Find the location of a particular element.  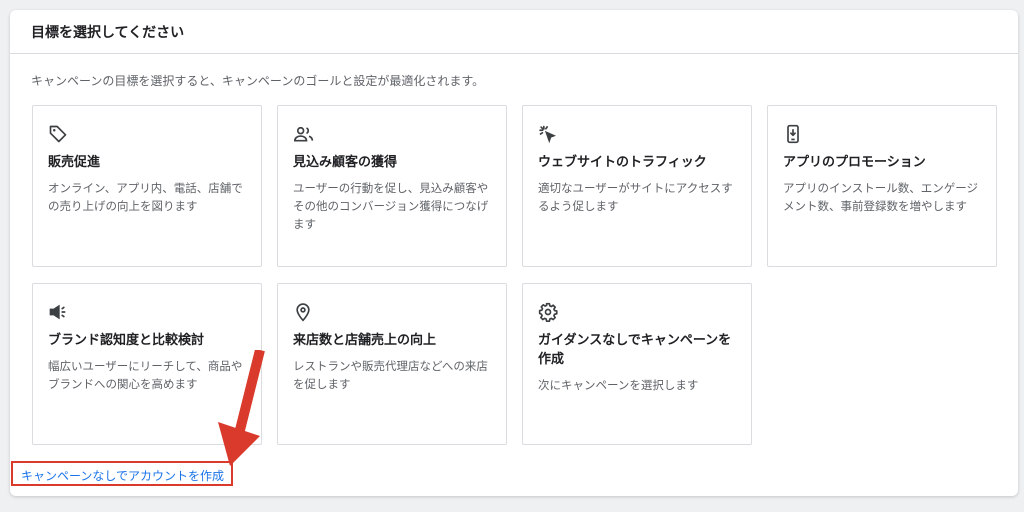

tag-icon is located at coordinates (59, 135).